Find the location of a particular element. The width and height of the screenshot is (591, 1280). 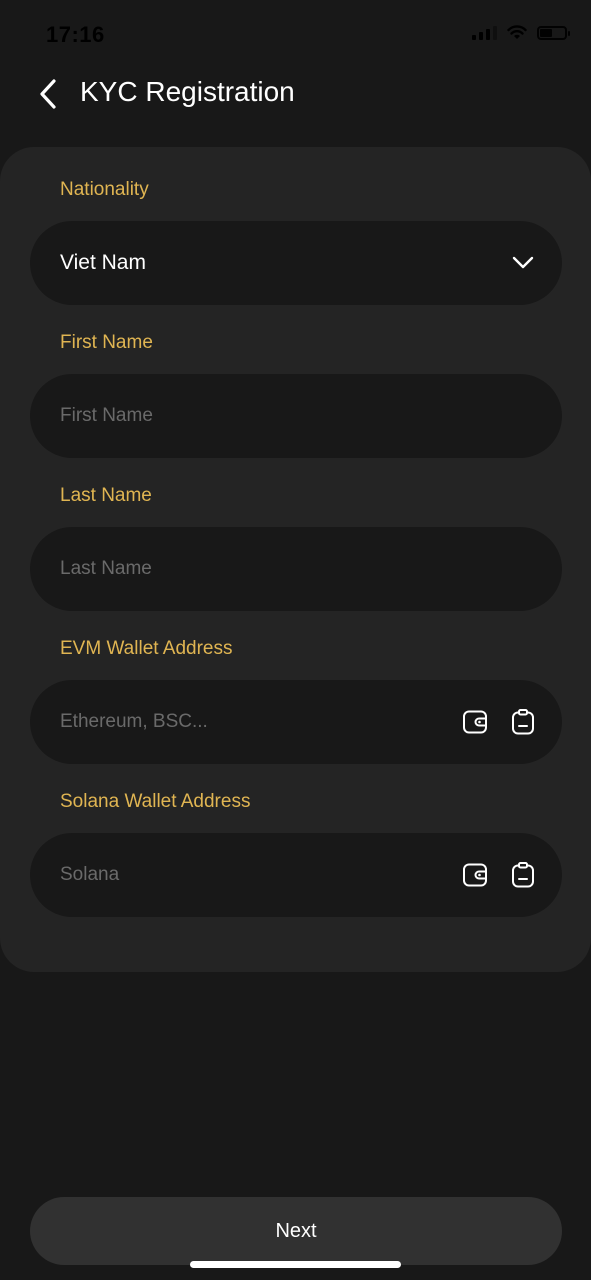

solana-wallet-label: Solana Wallet Address is located at coordinates (155, 801).